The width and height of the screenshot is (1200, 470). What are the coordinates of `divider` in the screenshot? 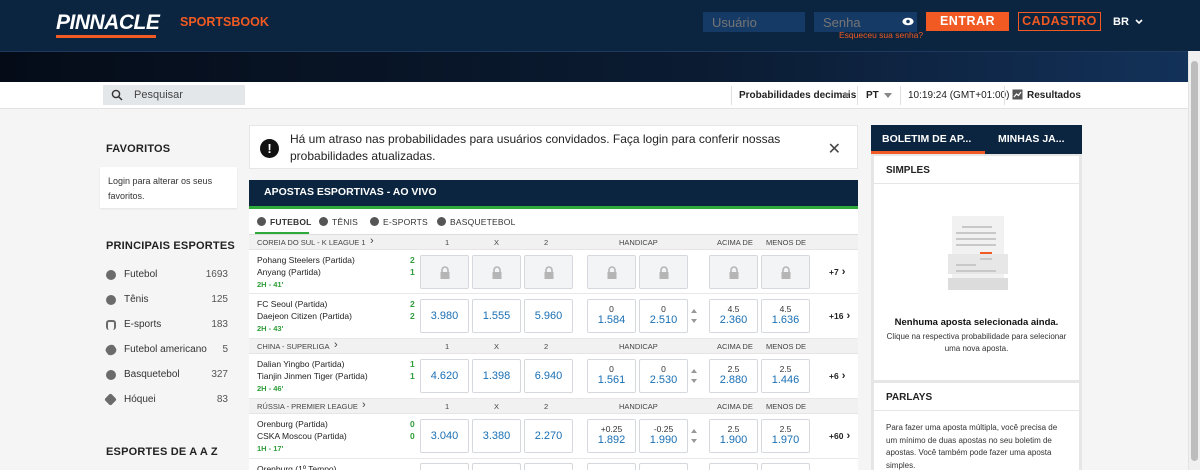 It's located at (1004, 95).